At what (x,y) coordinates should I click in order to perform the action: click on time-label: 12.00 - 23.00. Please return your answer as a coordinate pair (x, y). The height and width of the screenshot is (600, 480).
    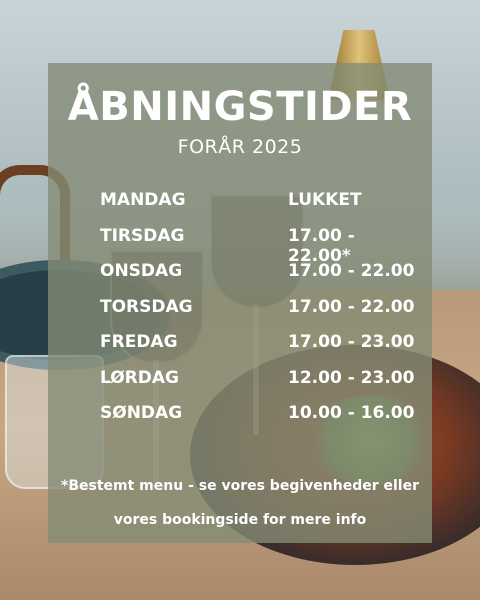
    Looking at the image, I should click on (351, 377).